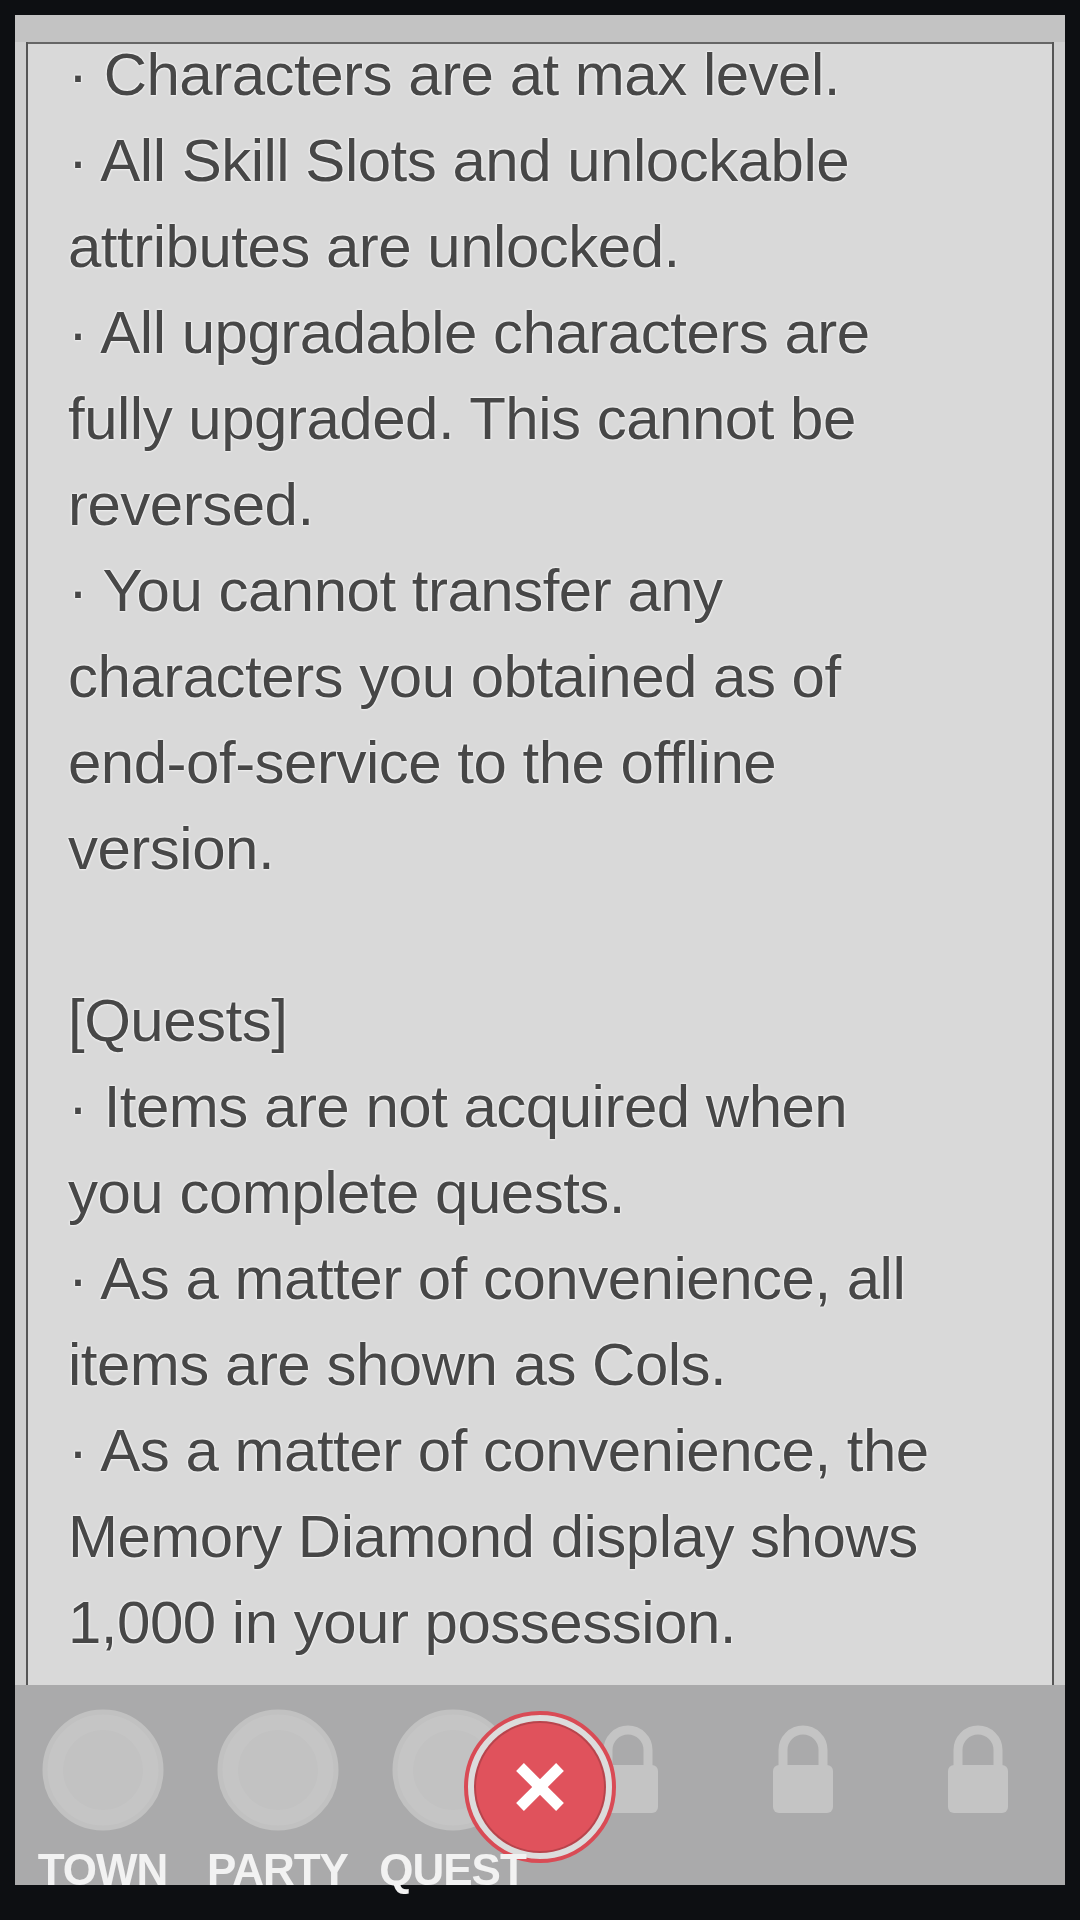 This screenshot has height=1920, width=1080. Describe the element at coordinates (452, 1870) in the screenshot. I see `tab-label: QUEST` at that location.